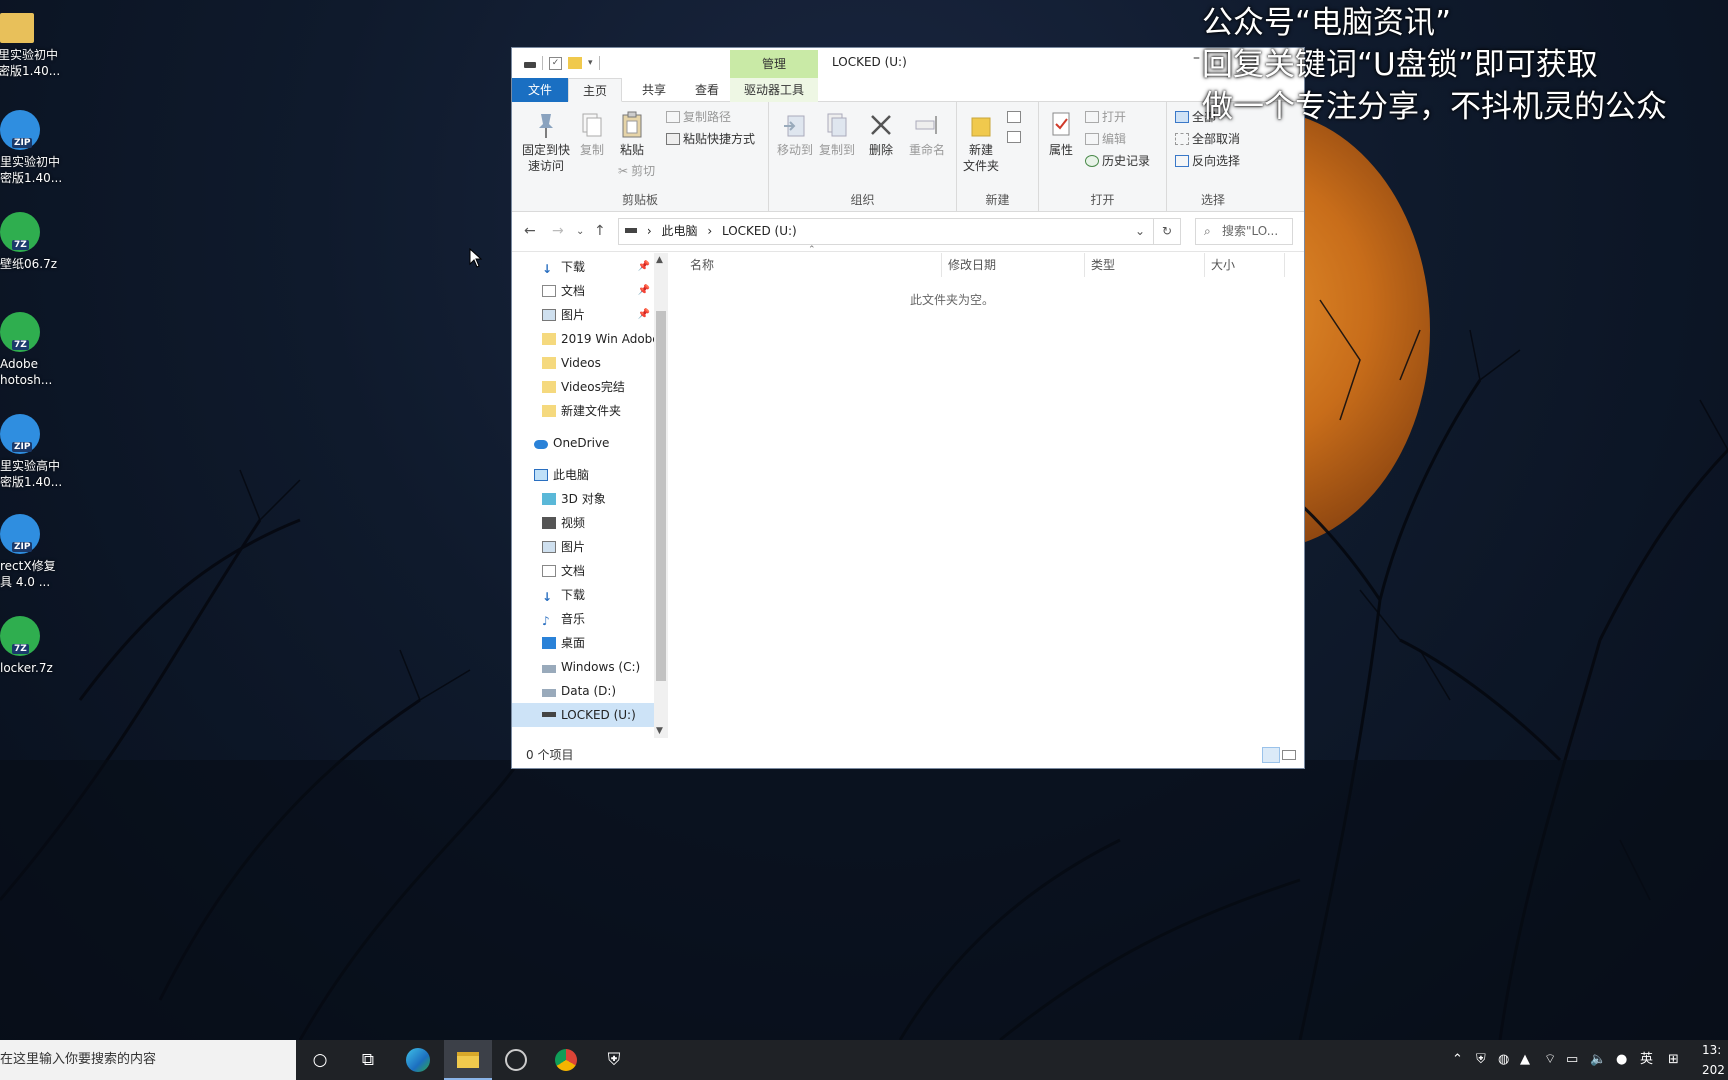 This screenshot has height=1080, width=1728. I want to click on nav-item-documents: 文档, so click(583, 571).